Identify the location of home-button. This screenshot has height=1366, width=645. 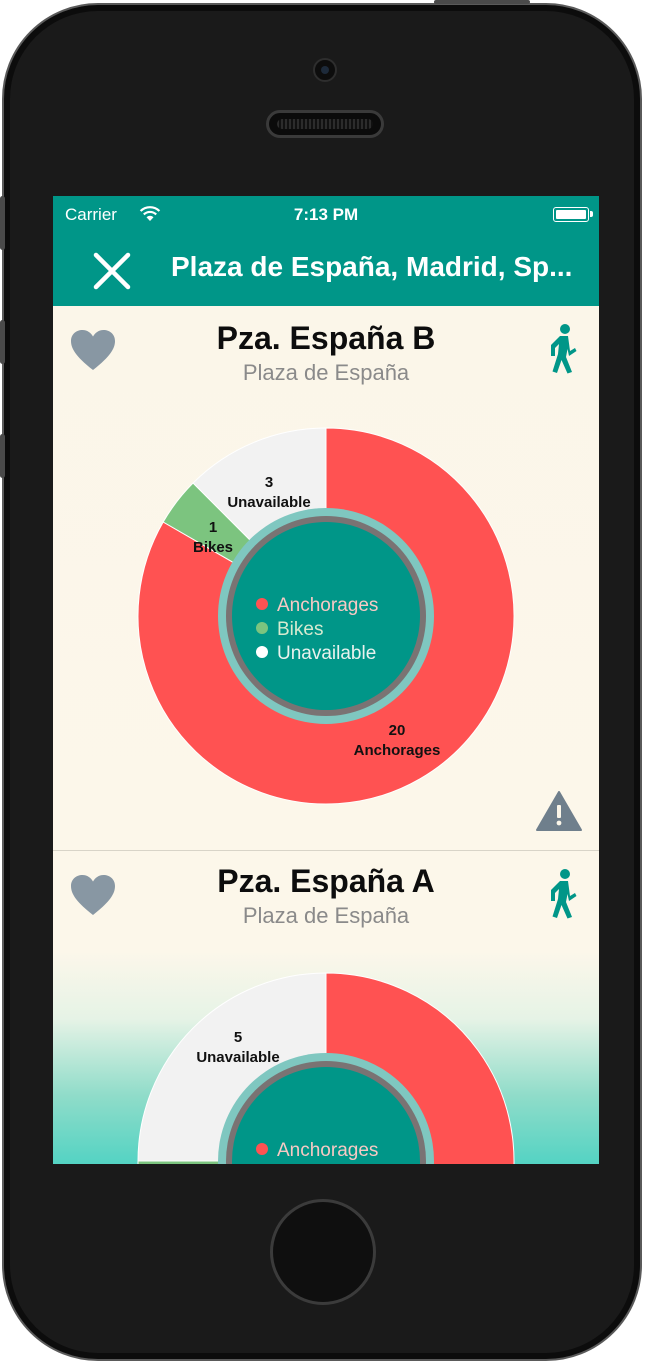
(323, 1252).